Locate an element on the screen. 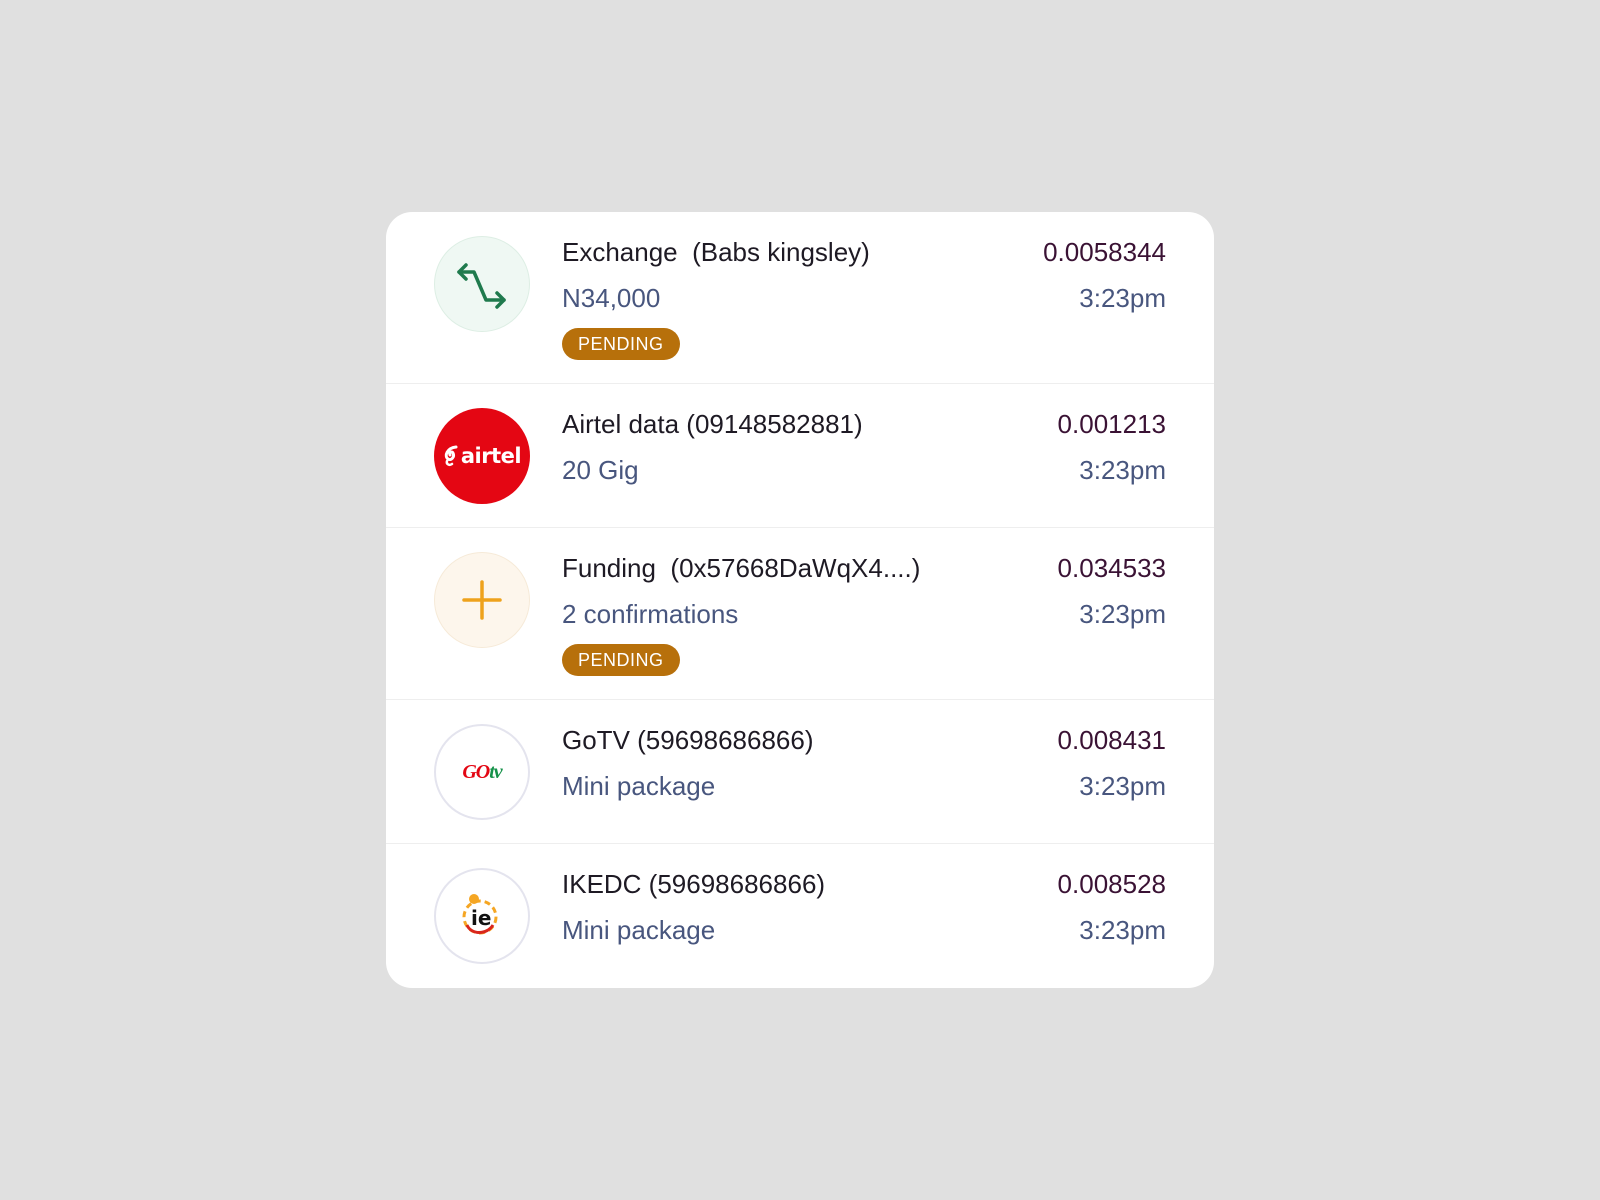  transaction-amount: 0.034533 is located at coordinates (1111, 568).